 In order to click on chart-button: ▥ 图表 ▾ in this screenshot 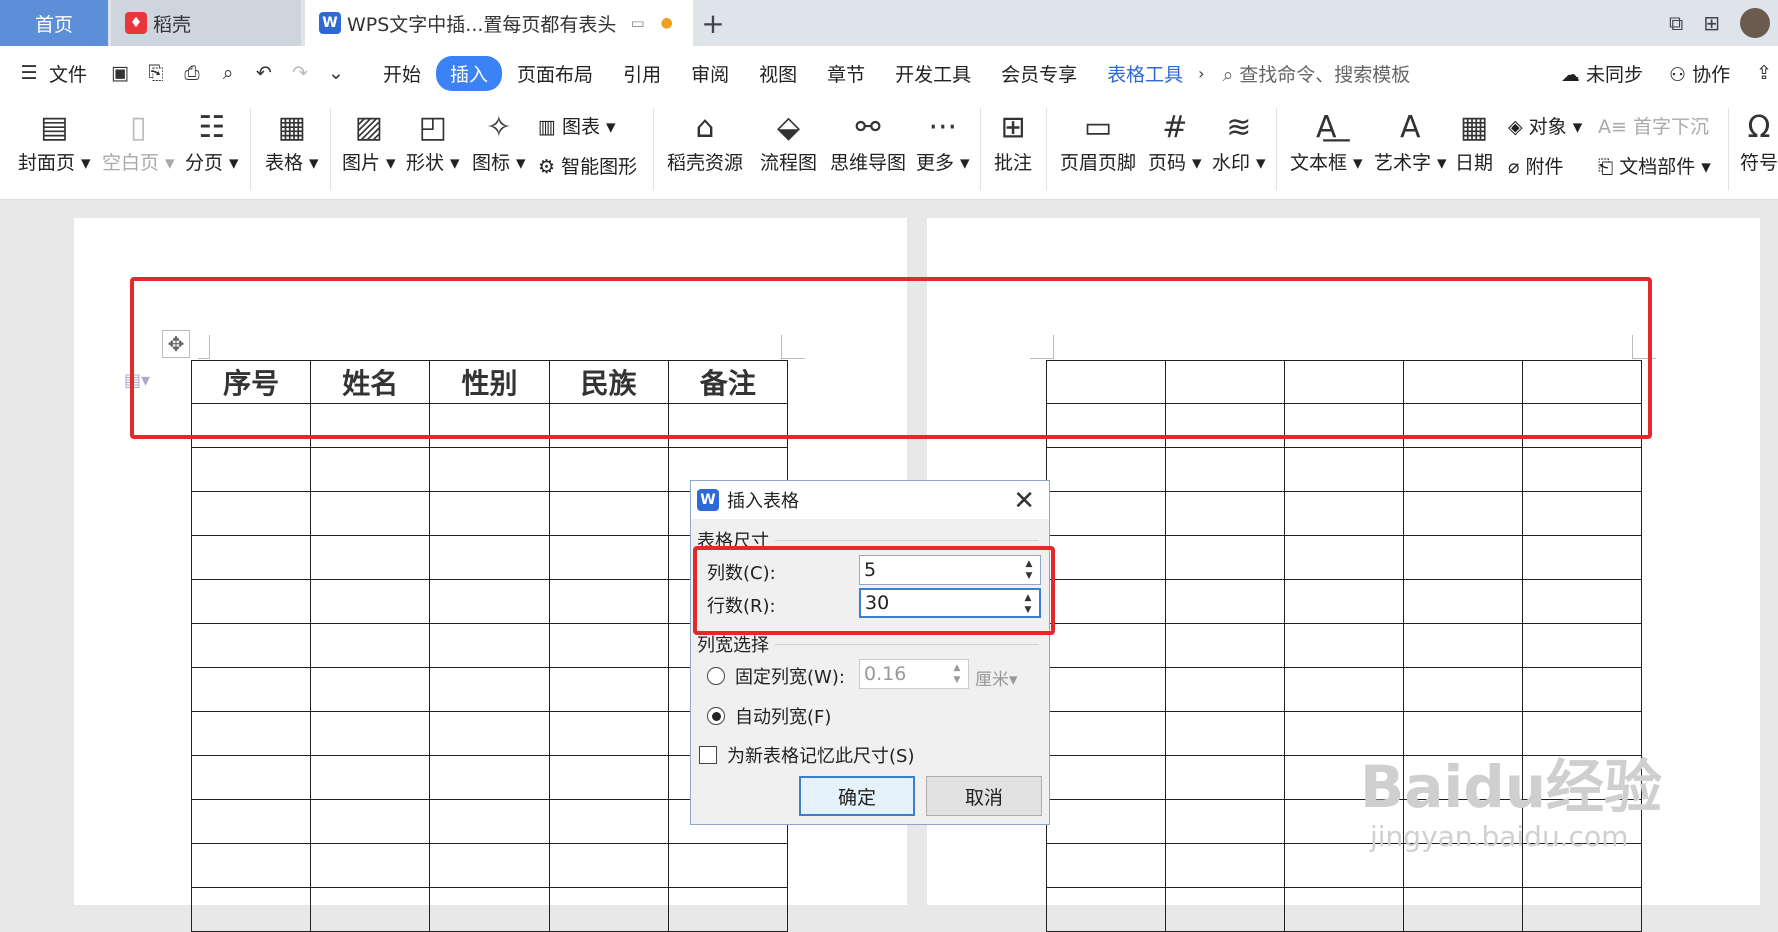, I will do `click(577, 125)`.